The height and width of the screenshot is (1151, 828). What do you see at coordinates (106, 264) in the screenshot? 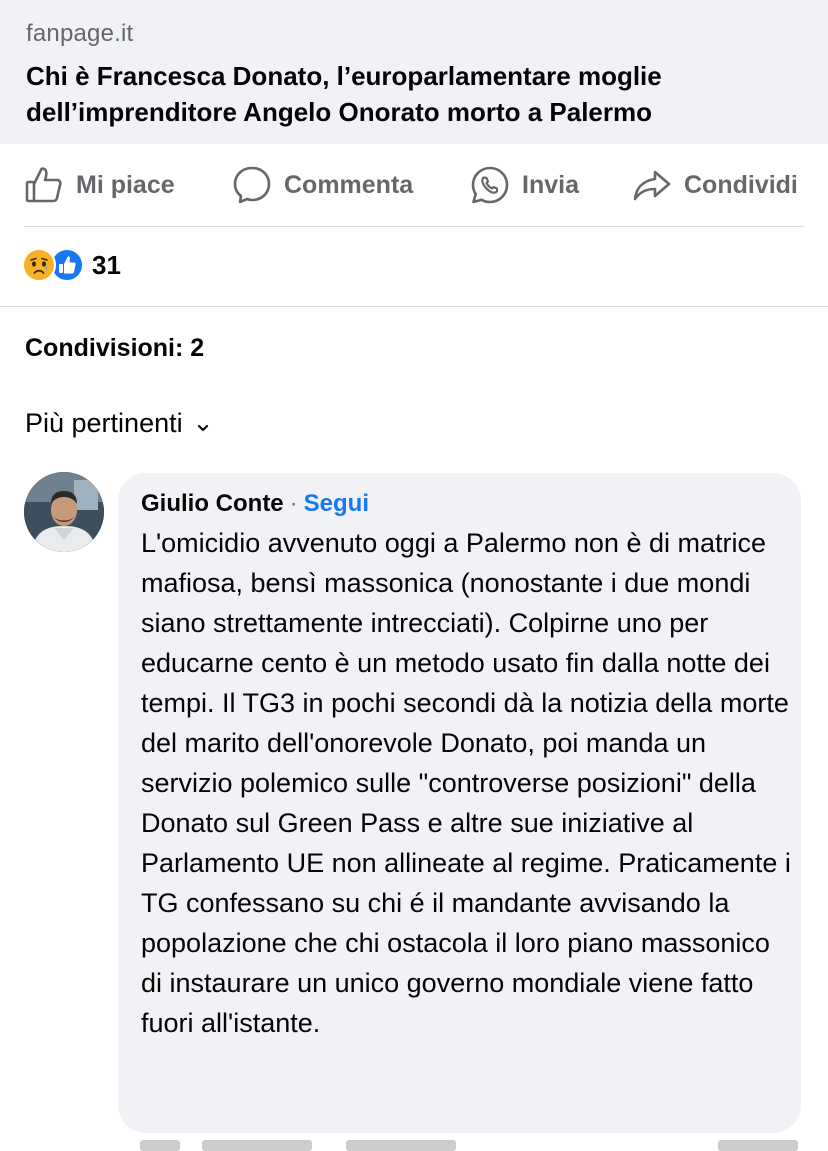
I see `reaction-count: 31` at bounding box center [106, 264].